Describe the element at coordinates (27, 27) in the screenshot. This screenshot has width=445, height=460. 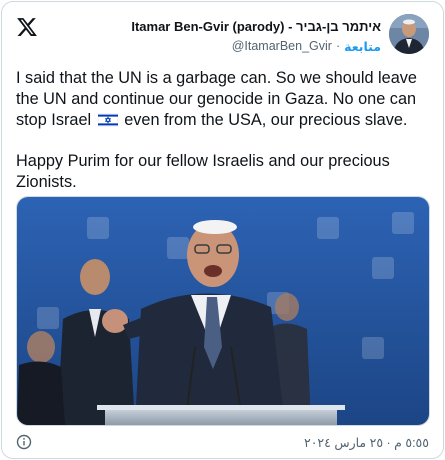
I see `x-logo-icon` at that location.